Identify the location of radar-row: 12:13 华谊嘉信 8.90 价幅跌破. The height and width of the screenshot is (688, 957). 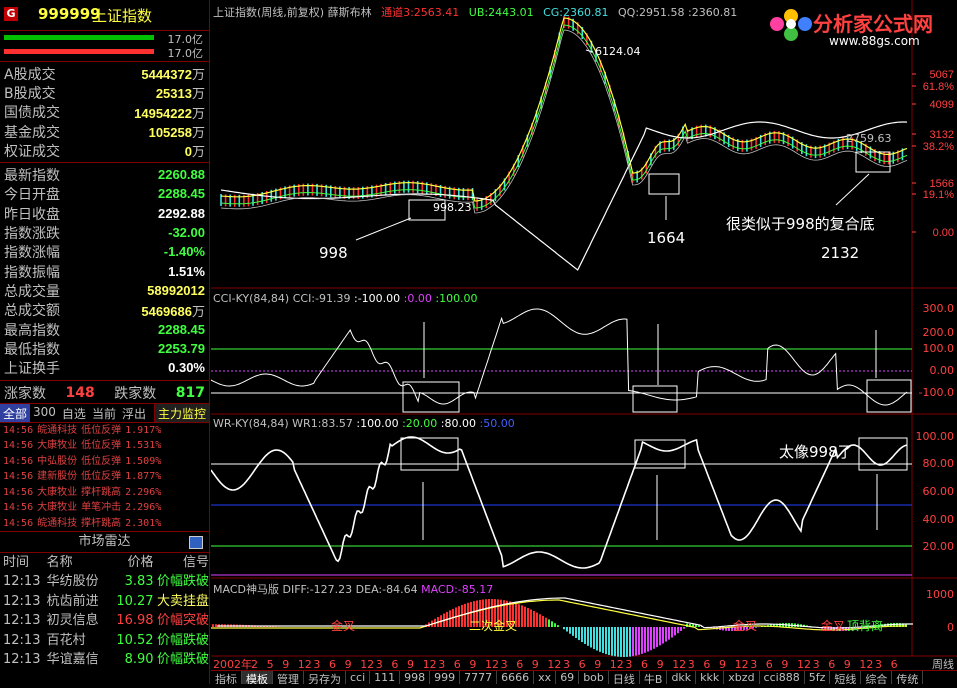
(104, 660).